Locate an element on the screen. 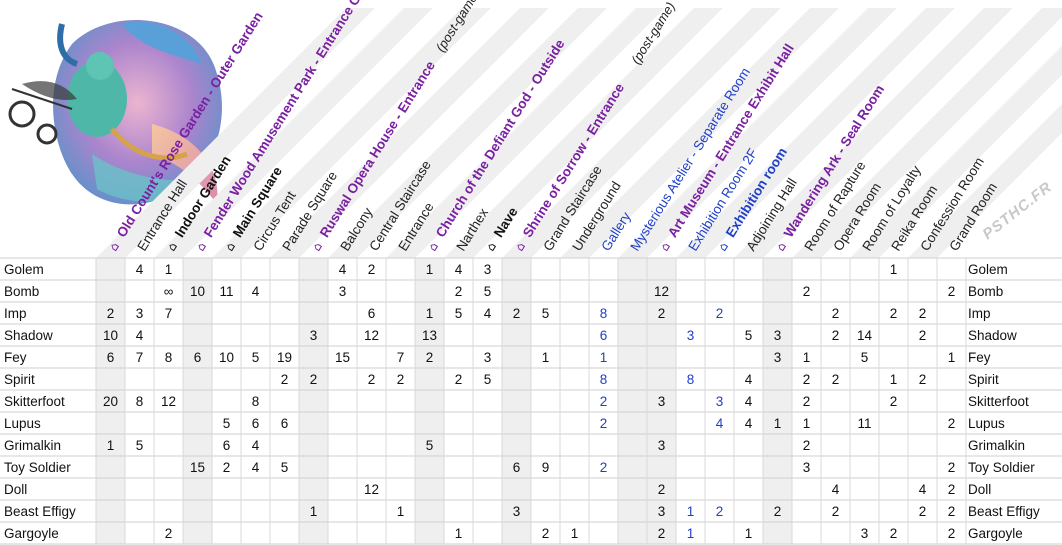 Image resolution: width=1062 pixels, height=545 pixels. row-label-right: Shadow is located at coordinates (992, 335).